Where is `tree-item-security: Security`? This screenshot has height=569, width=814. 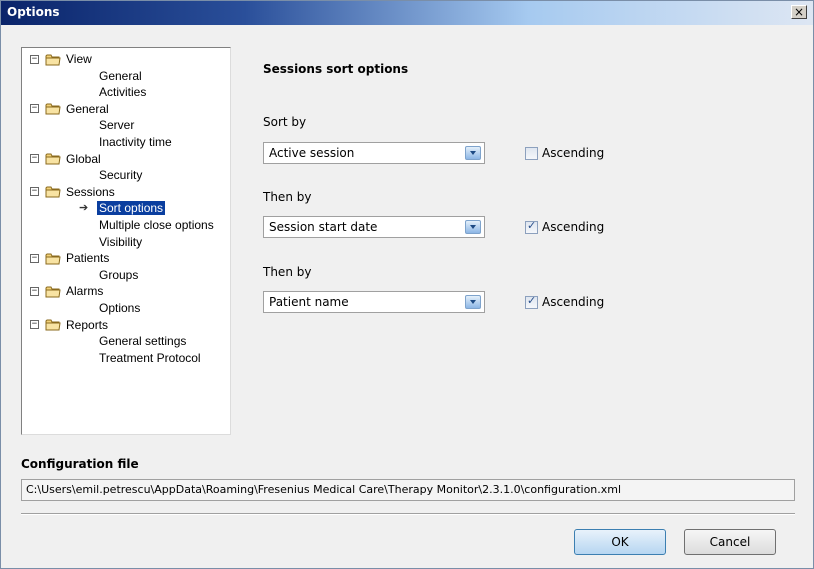 tree-item-security: Security is located at coordinates (120, 175).